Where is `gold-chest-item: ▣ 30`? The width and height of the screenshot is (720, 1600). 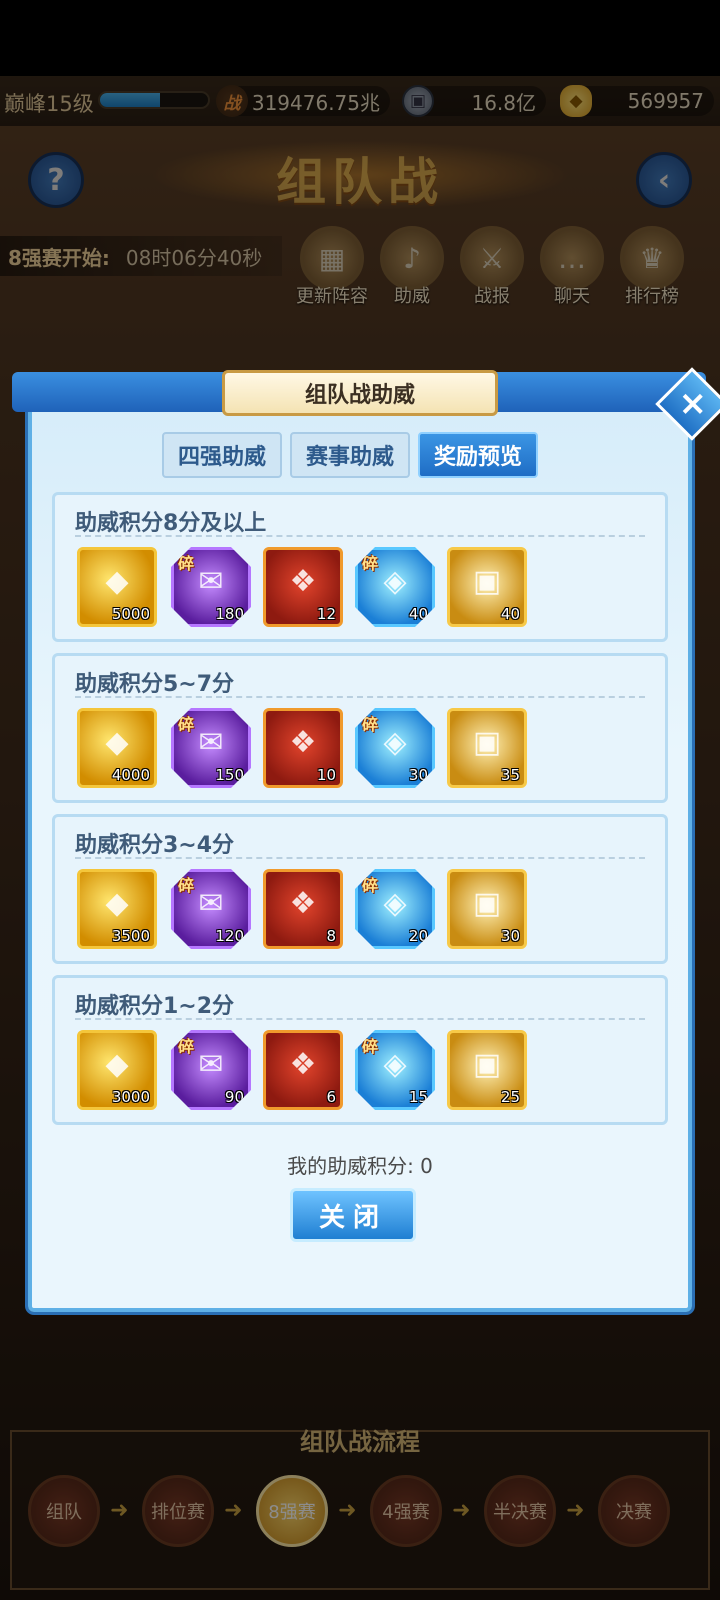
gold-chest-item: ▣ 30 is located at coordinates (487, 909).